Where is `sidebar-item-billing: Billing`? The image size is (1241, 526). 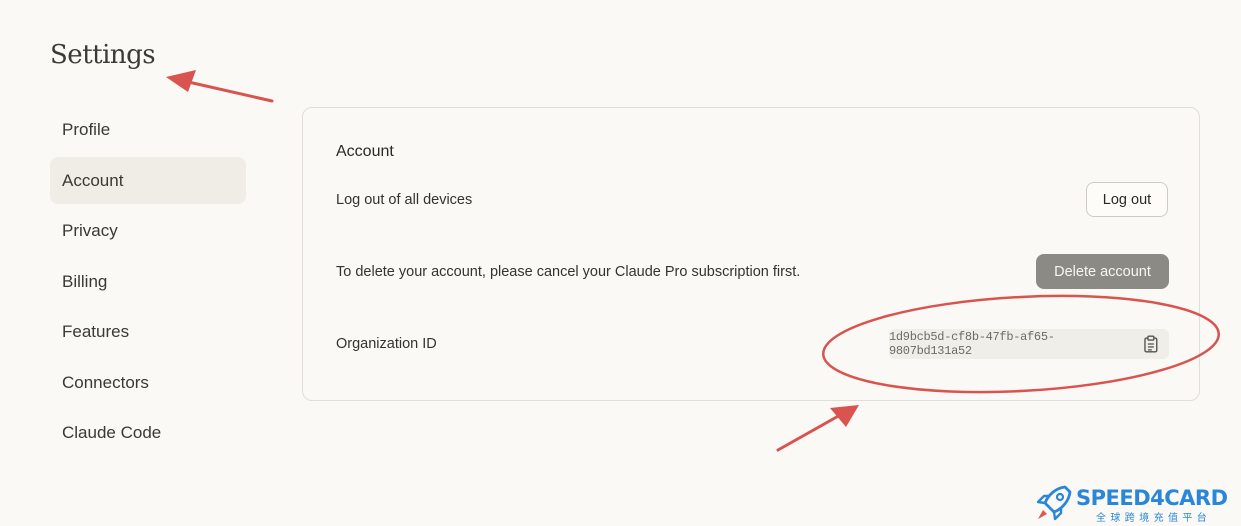 sidebar-item-billing: Billing is located at coordinates (148, 281).